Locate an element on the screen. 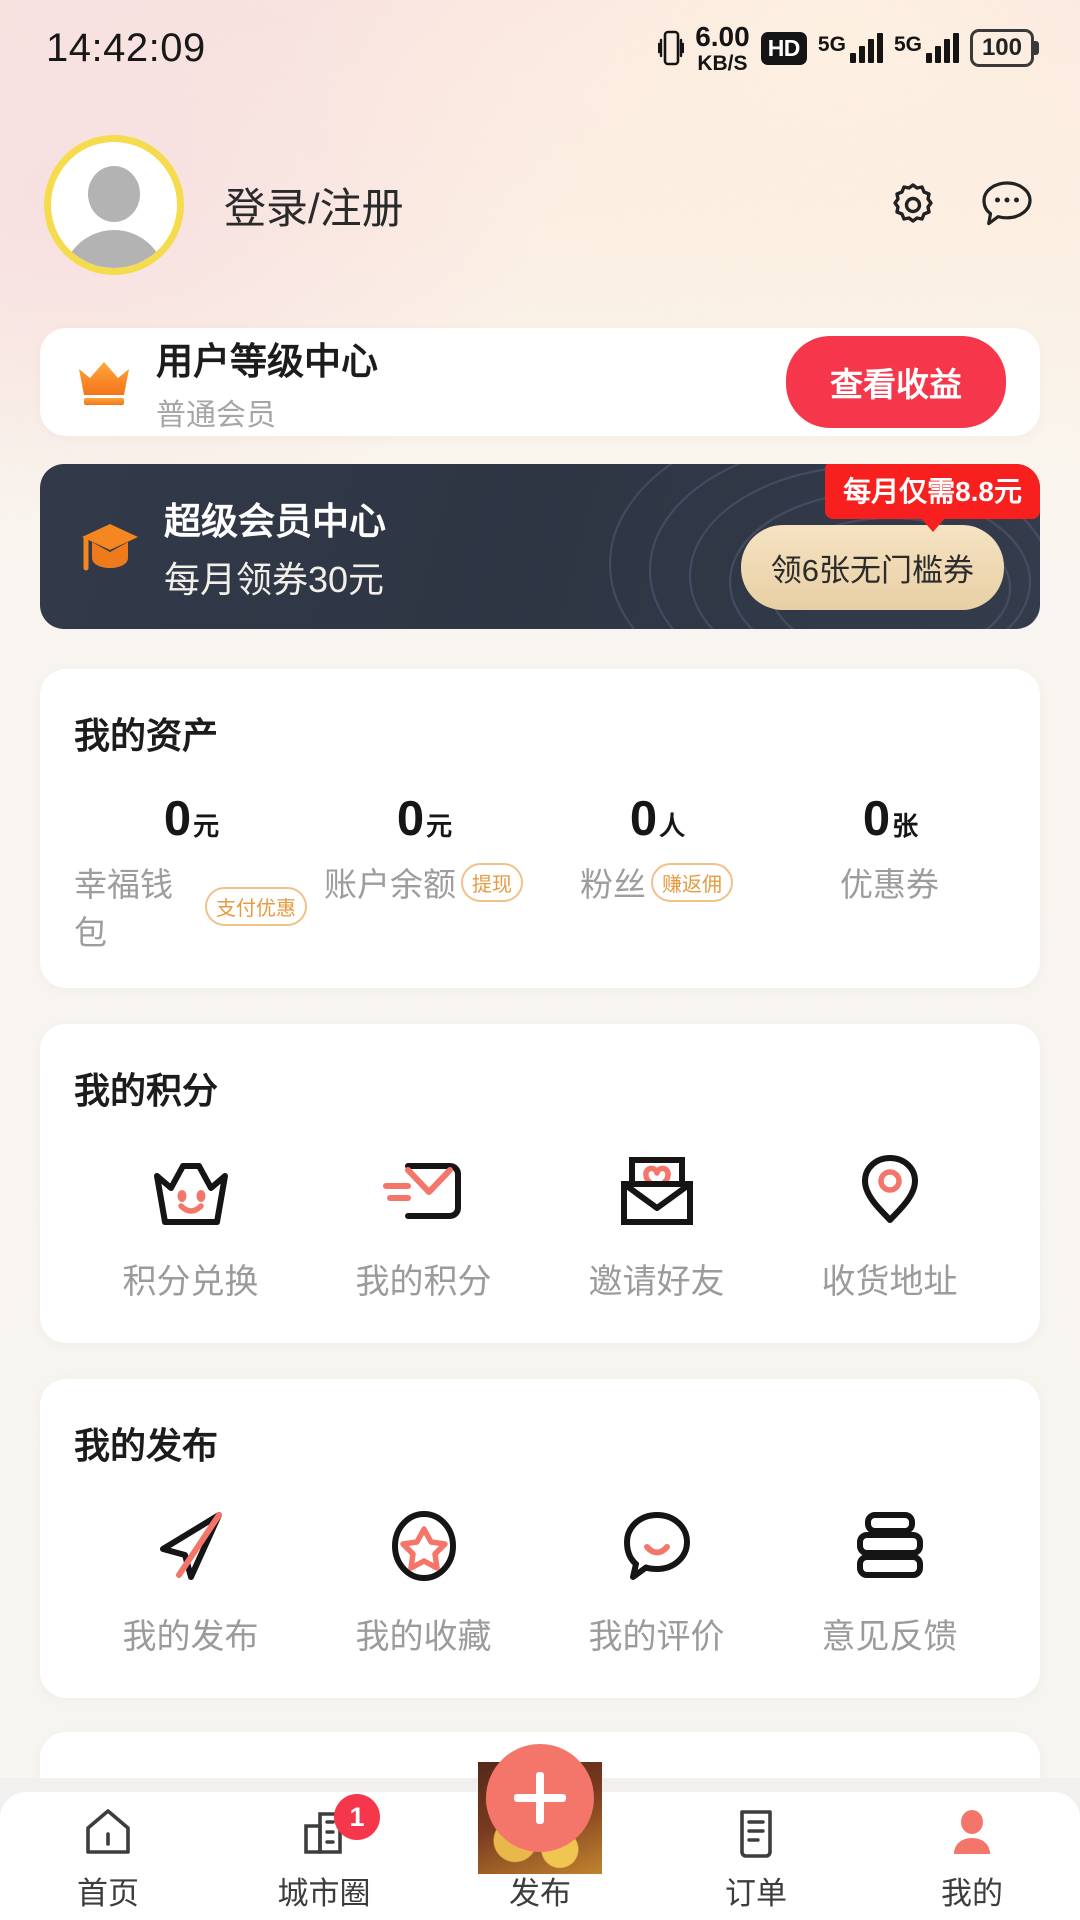  points-item-exchange: 积分兑换 is located at coordinates (190, 1225).